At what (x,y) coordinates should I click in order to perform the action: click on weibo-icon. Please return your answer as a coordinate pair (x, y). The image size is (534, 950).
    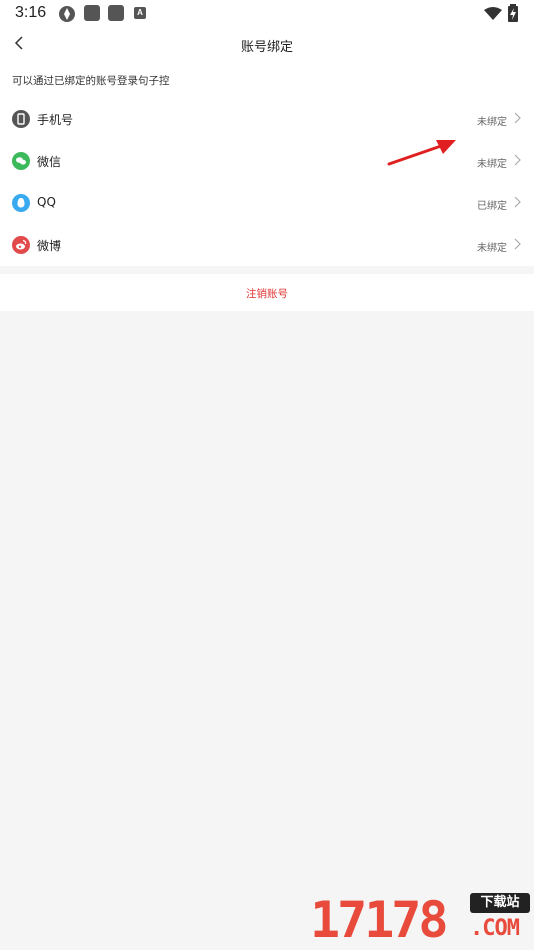
    Looking at the image, I should click on (21, 245).